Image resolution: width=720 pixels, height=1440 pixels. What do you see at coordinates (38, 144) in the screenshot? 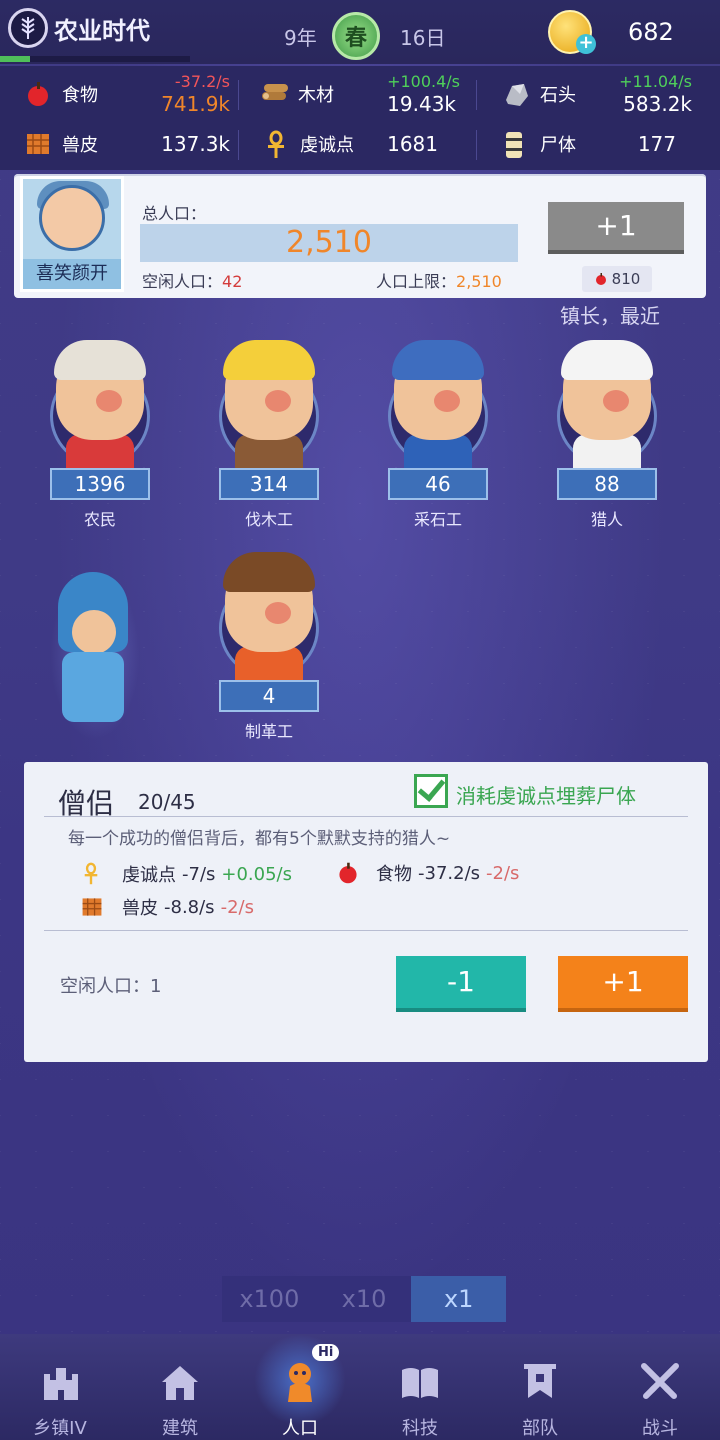
I see `hide-icon` at bounding box center [38, 144].